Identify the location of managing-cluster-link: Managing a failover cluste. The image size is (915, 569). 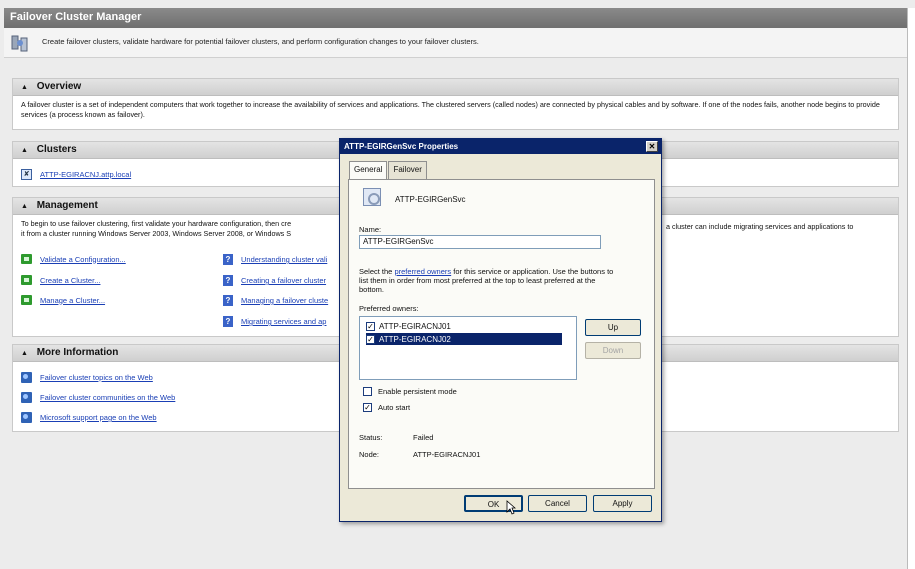
(284, 300).